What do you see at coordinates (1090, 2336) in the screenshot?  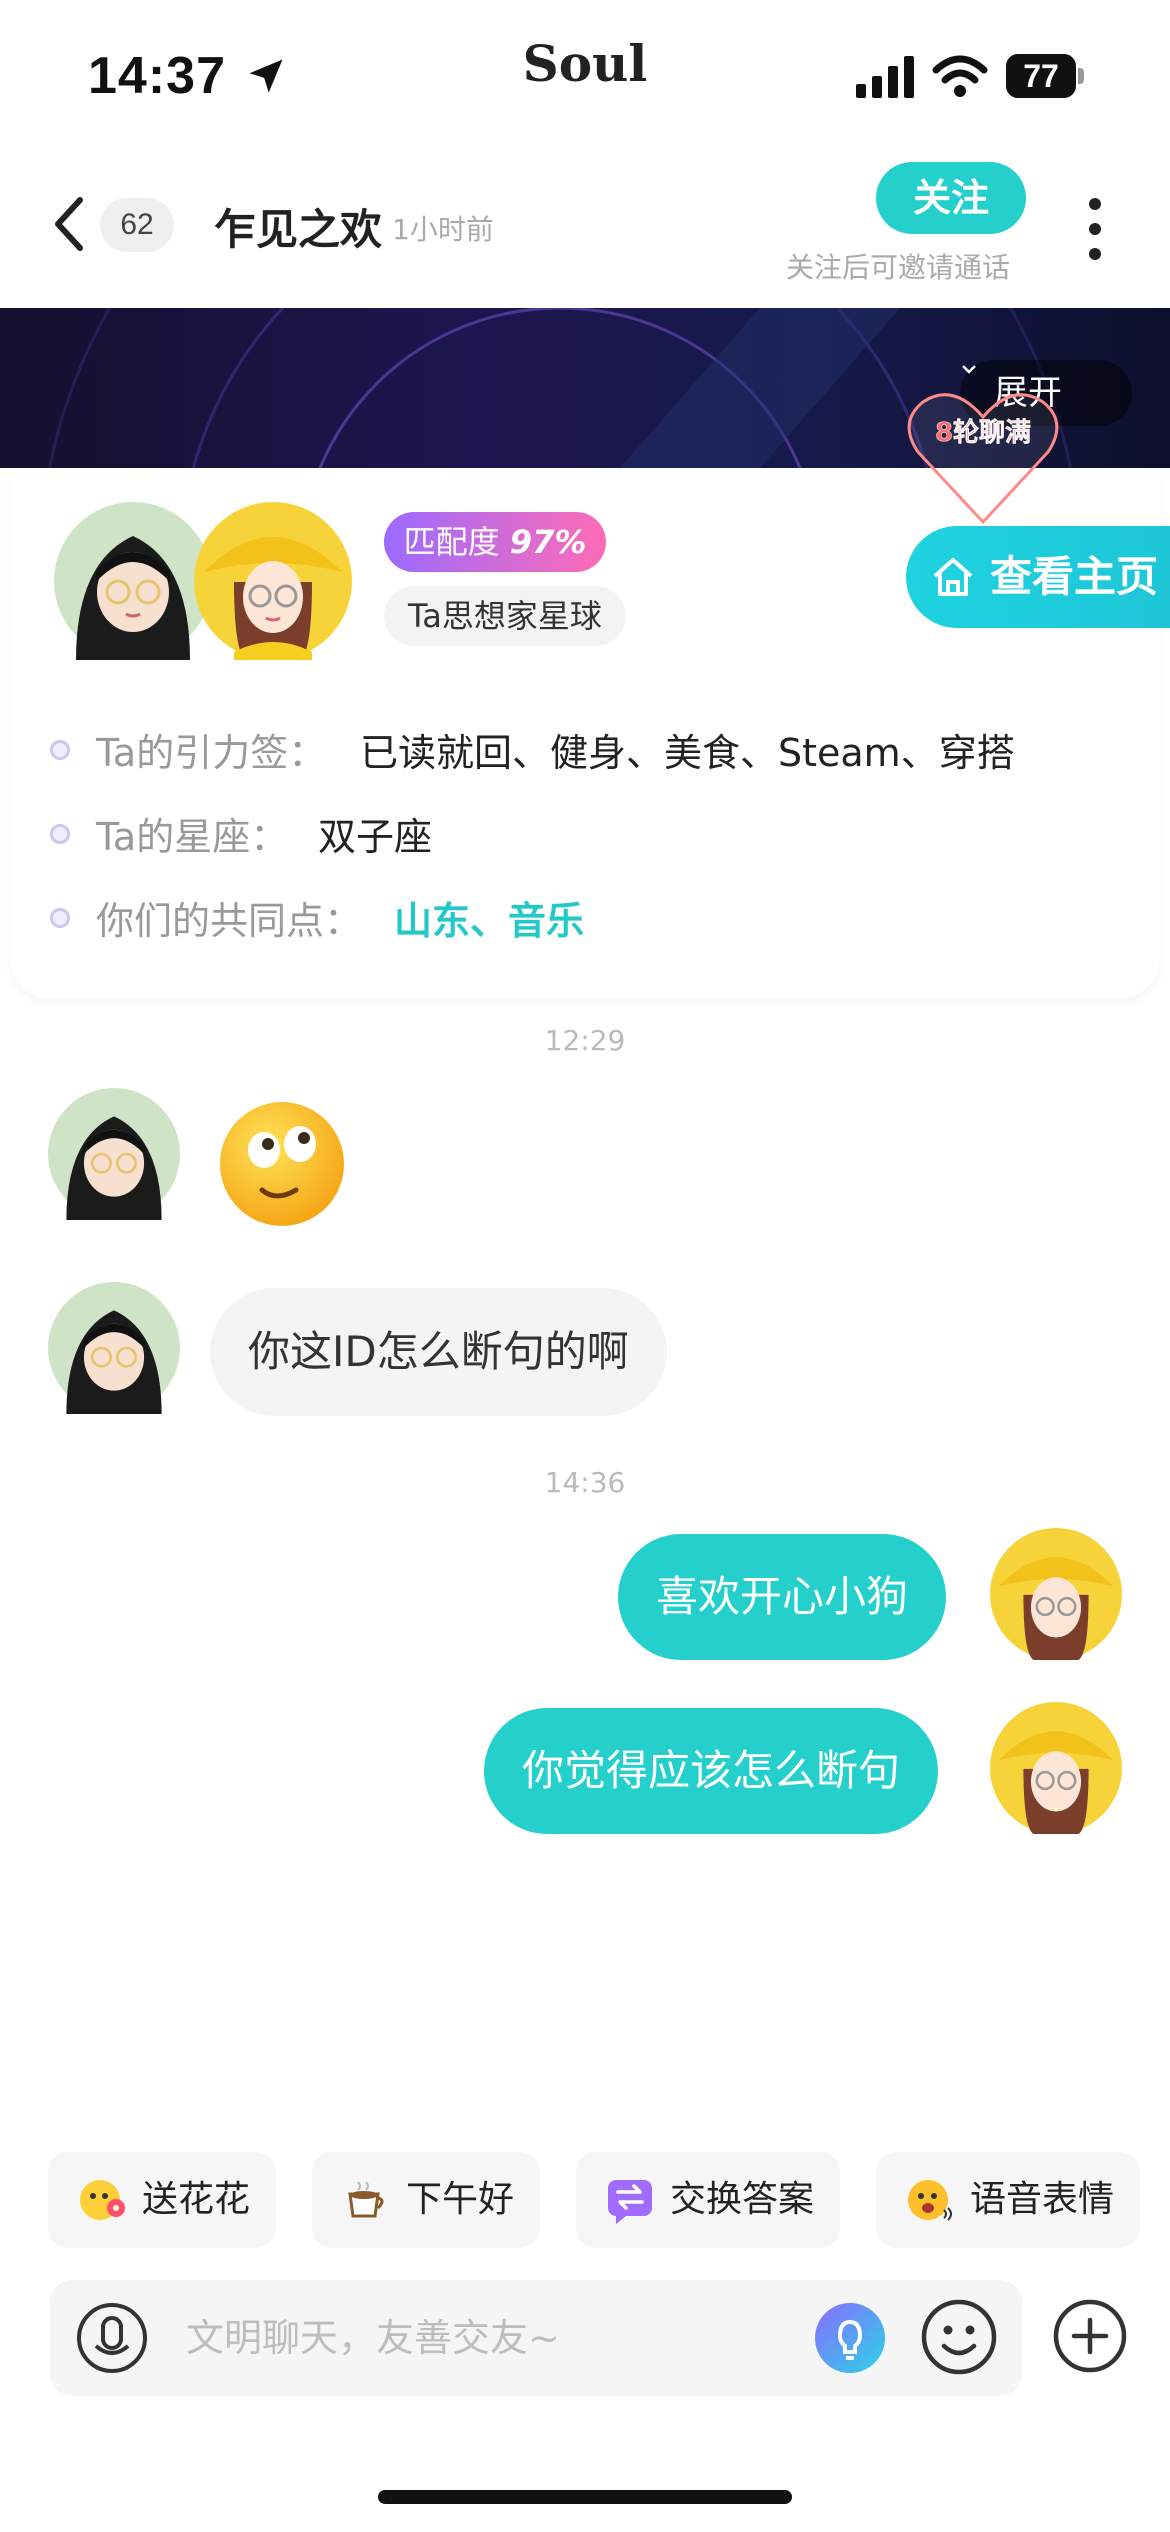 I see `add-attachment-icon` at bounding box center [1090, 2336].